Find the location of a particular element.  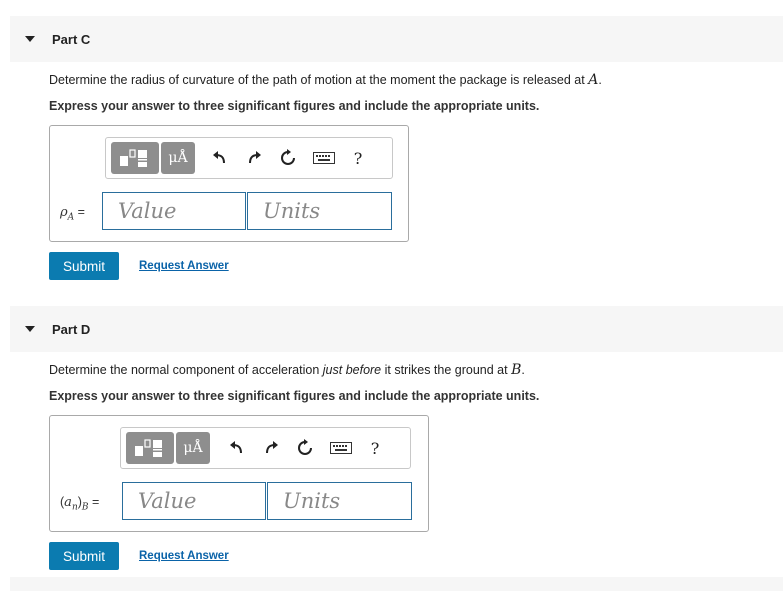

part-d-math-toolbar: μÅ ? is located at coordinates (265, 448).